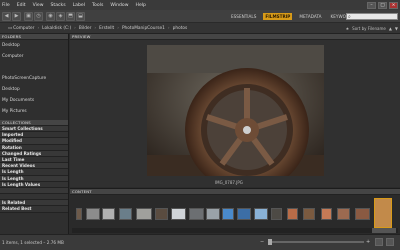  What do you see at coordinates (390, 242) in the screenshot?
I see `list-view-icon` at bounding box center [390, 242].